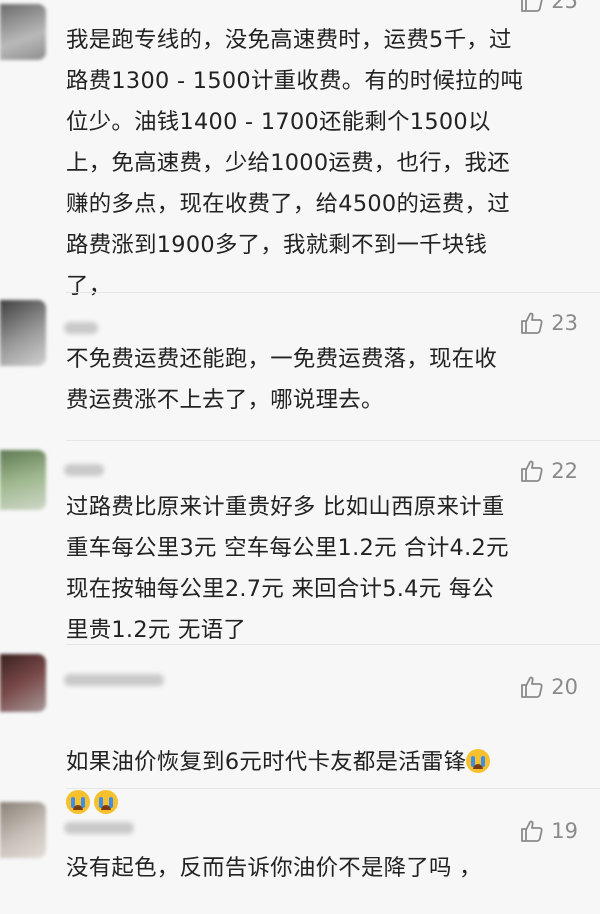 Image resolution: width=600 pixels, height=914 pixels. I want to click on like-button: 22, so click(548, 471).